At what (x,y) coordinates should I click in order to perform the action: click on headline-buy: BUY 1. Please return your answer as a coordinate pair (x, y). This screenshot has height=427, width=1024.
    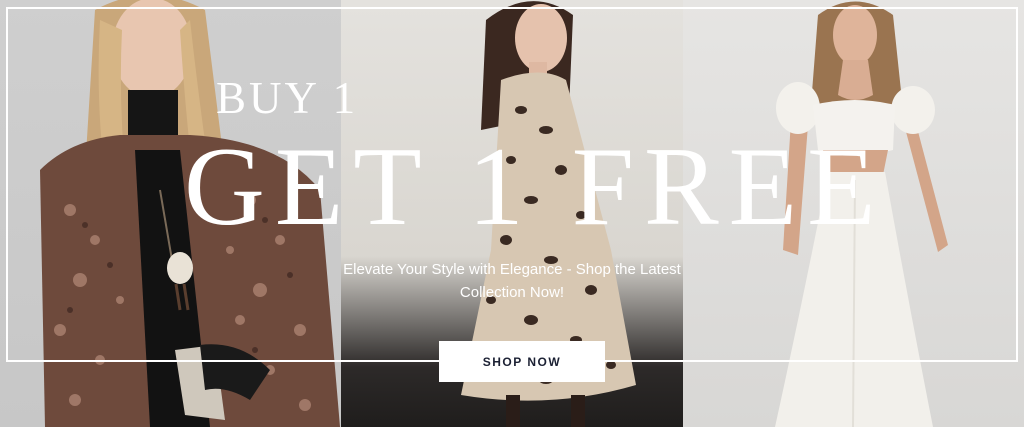
    Looking at the image, I should click on (287, 98).